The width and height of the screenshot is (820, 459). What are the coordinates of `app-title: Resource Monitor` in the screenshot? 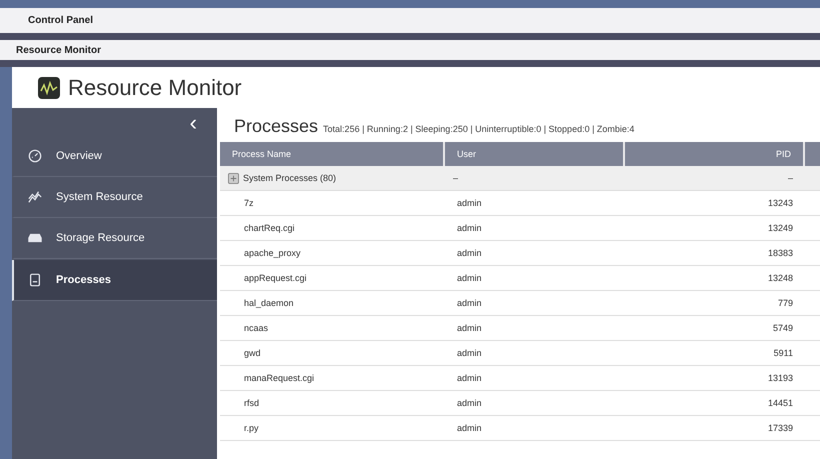 It's located at (155, 87).